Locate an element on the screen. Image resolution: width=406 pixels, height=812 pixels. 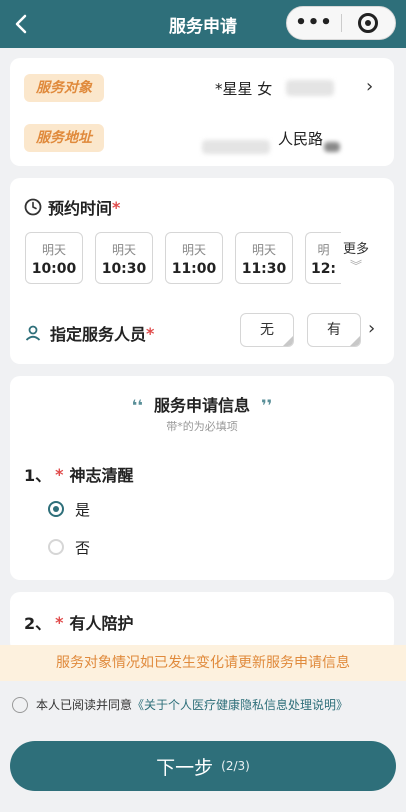
option-no-label: 否 is located at coordinates (83, 548).